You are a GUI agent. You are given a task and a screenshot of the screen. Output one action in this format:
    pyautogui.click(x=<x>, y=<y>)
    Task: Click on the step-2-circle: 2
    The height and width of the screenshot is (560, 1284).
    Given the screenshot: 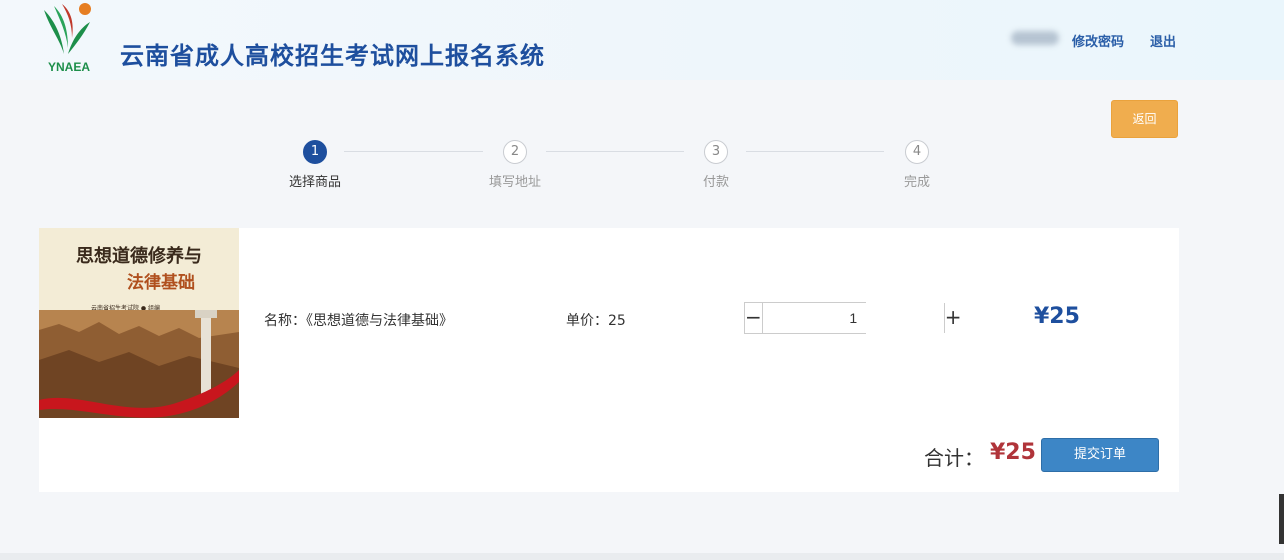 What is the action you would take?
    pyautogui.click(x=515, y=152)
    